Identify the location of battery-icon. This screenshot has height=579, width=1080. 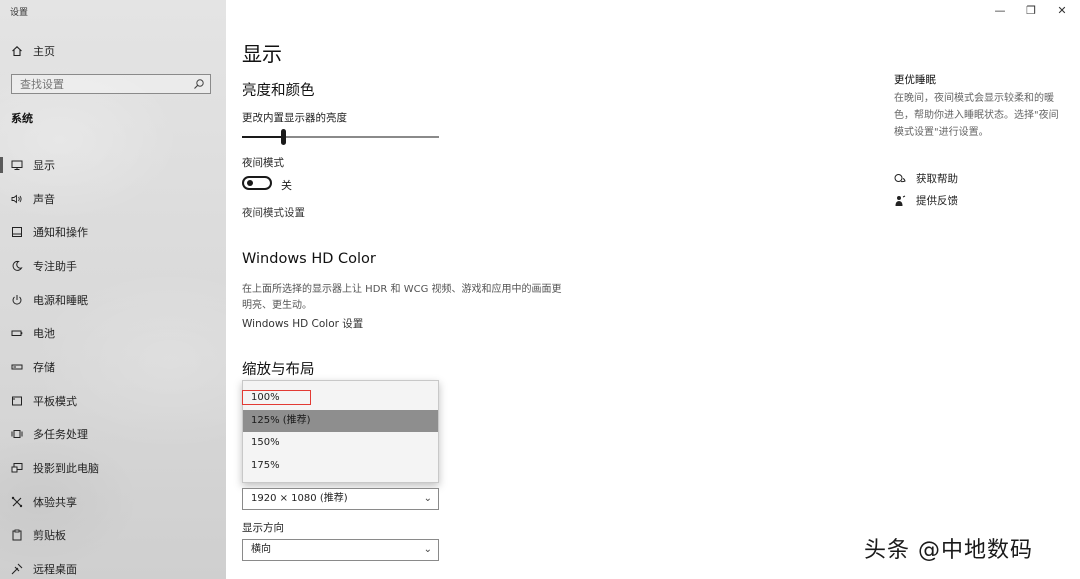
(17, 333).